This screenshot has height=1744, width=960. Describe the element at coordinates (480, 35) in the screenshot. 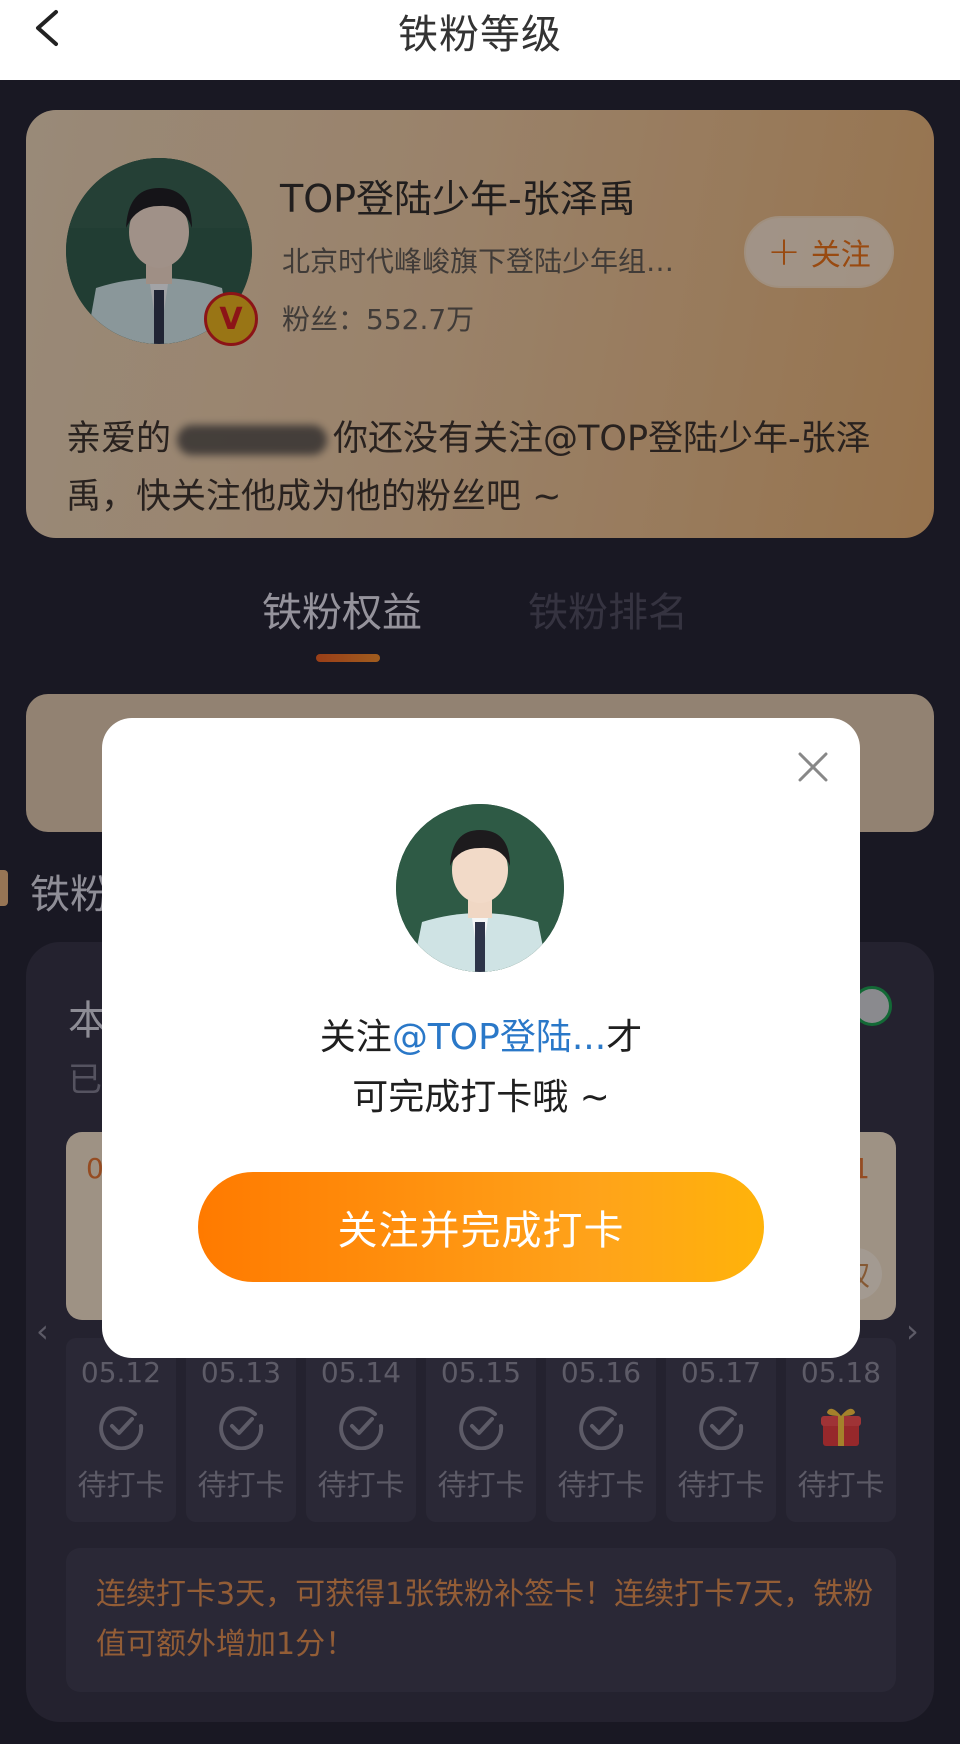

I see `page-title: 铁粉等级` at that location.